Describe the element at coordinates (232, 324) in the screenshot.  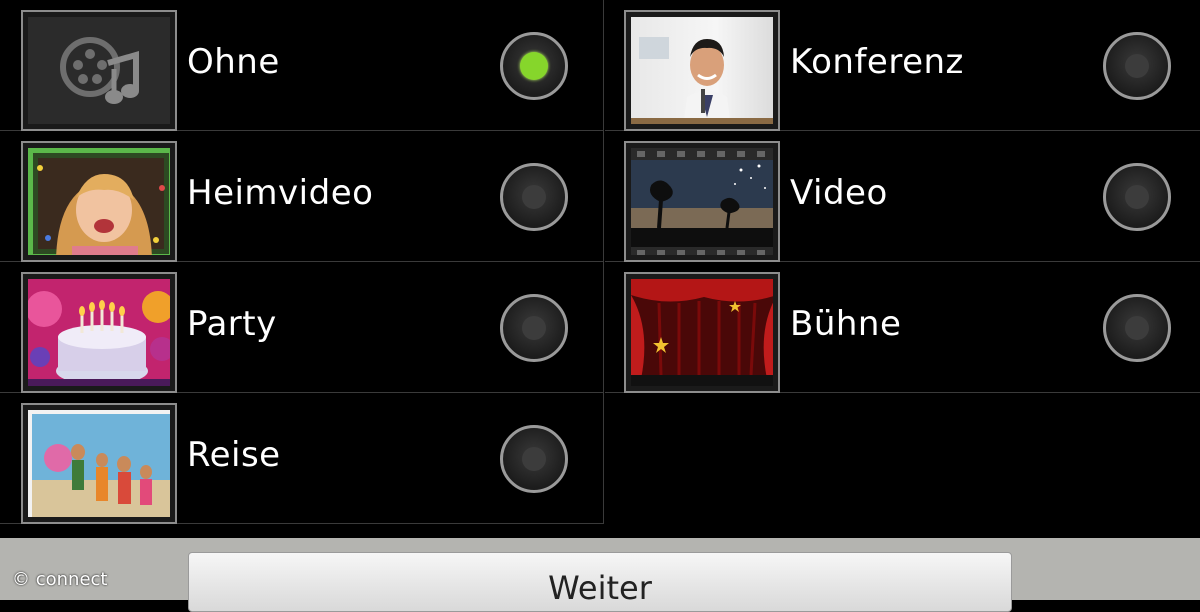
I see `theme-label: Party` at that location.